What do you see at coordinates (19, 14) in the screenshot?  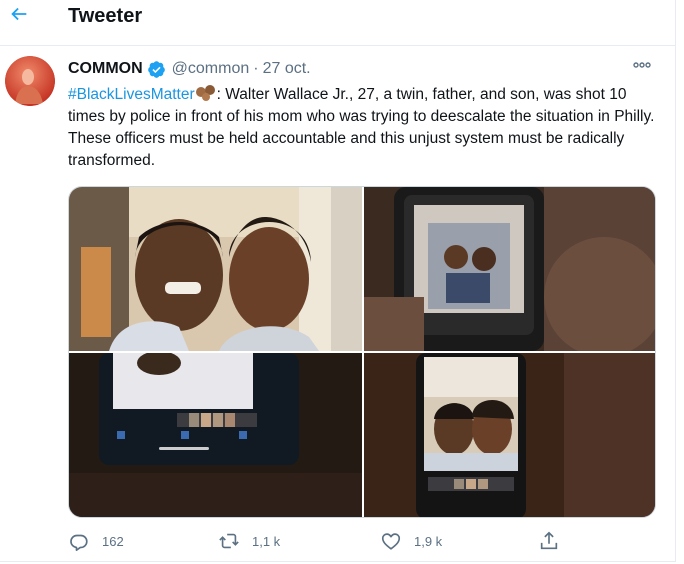 I see `back-arrow-icon` at bounding box center [19, 14].